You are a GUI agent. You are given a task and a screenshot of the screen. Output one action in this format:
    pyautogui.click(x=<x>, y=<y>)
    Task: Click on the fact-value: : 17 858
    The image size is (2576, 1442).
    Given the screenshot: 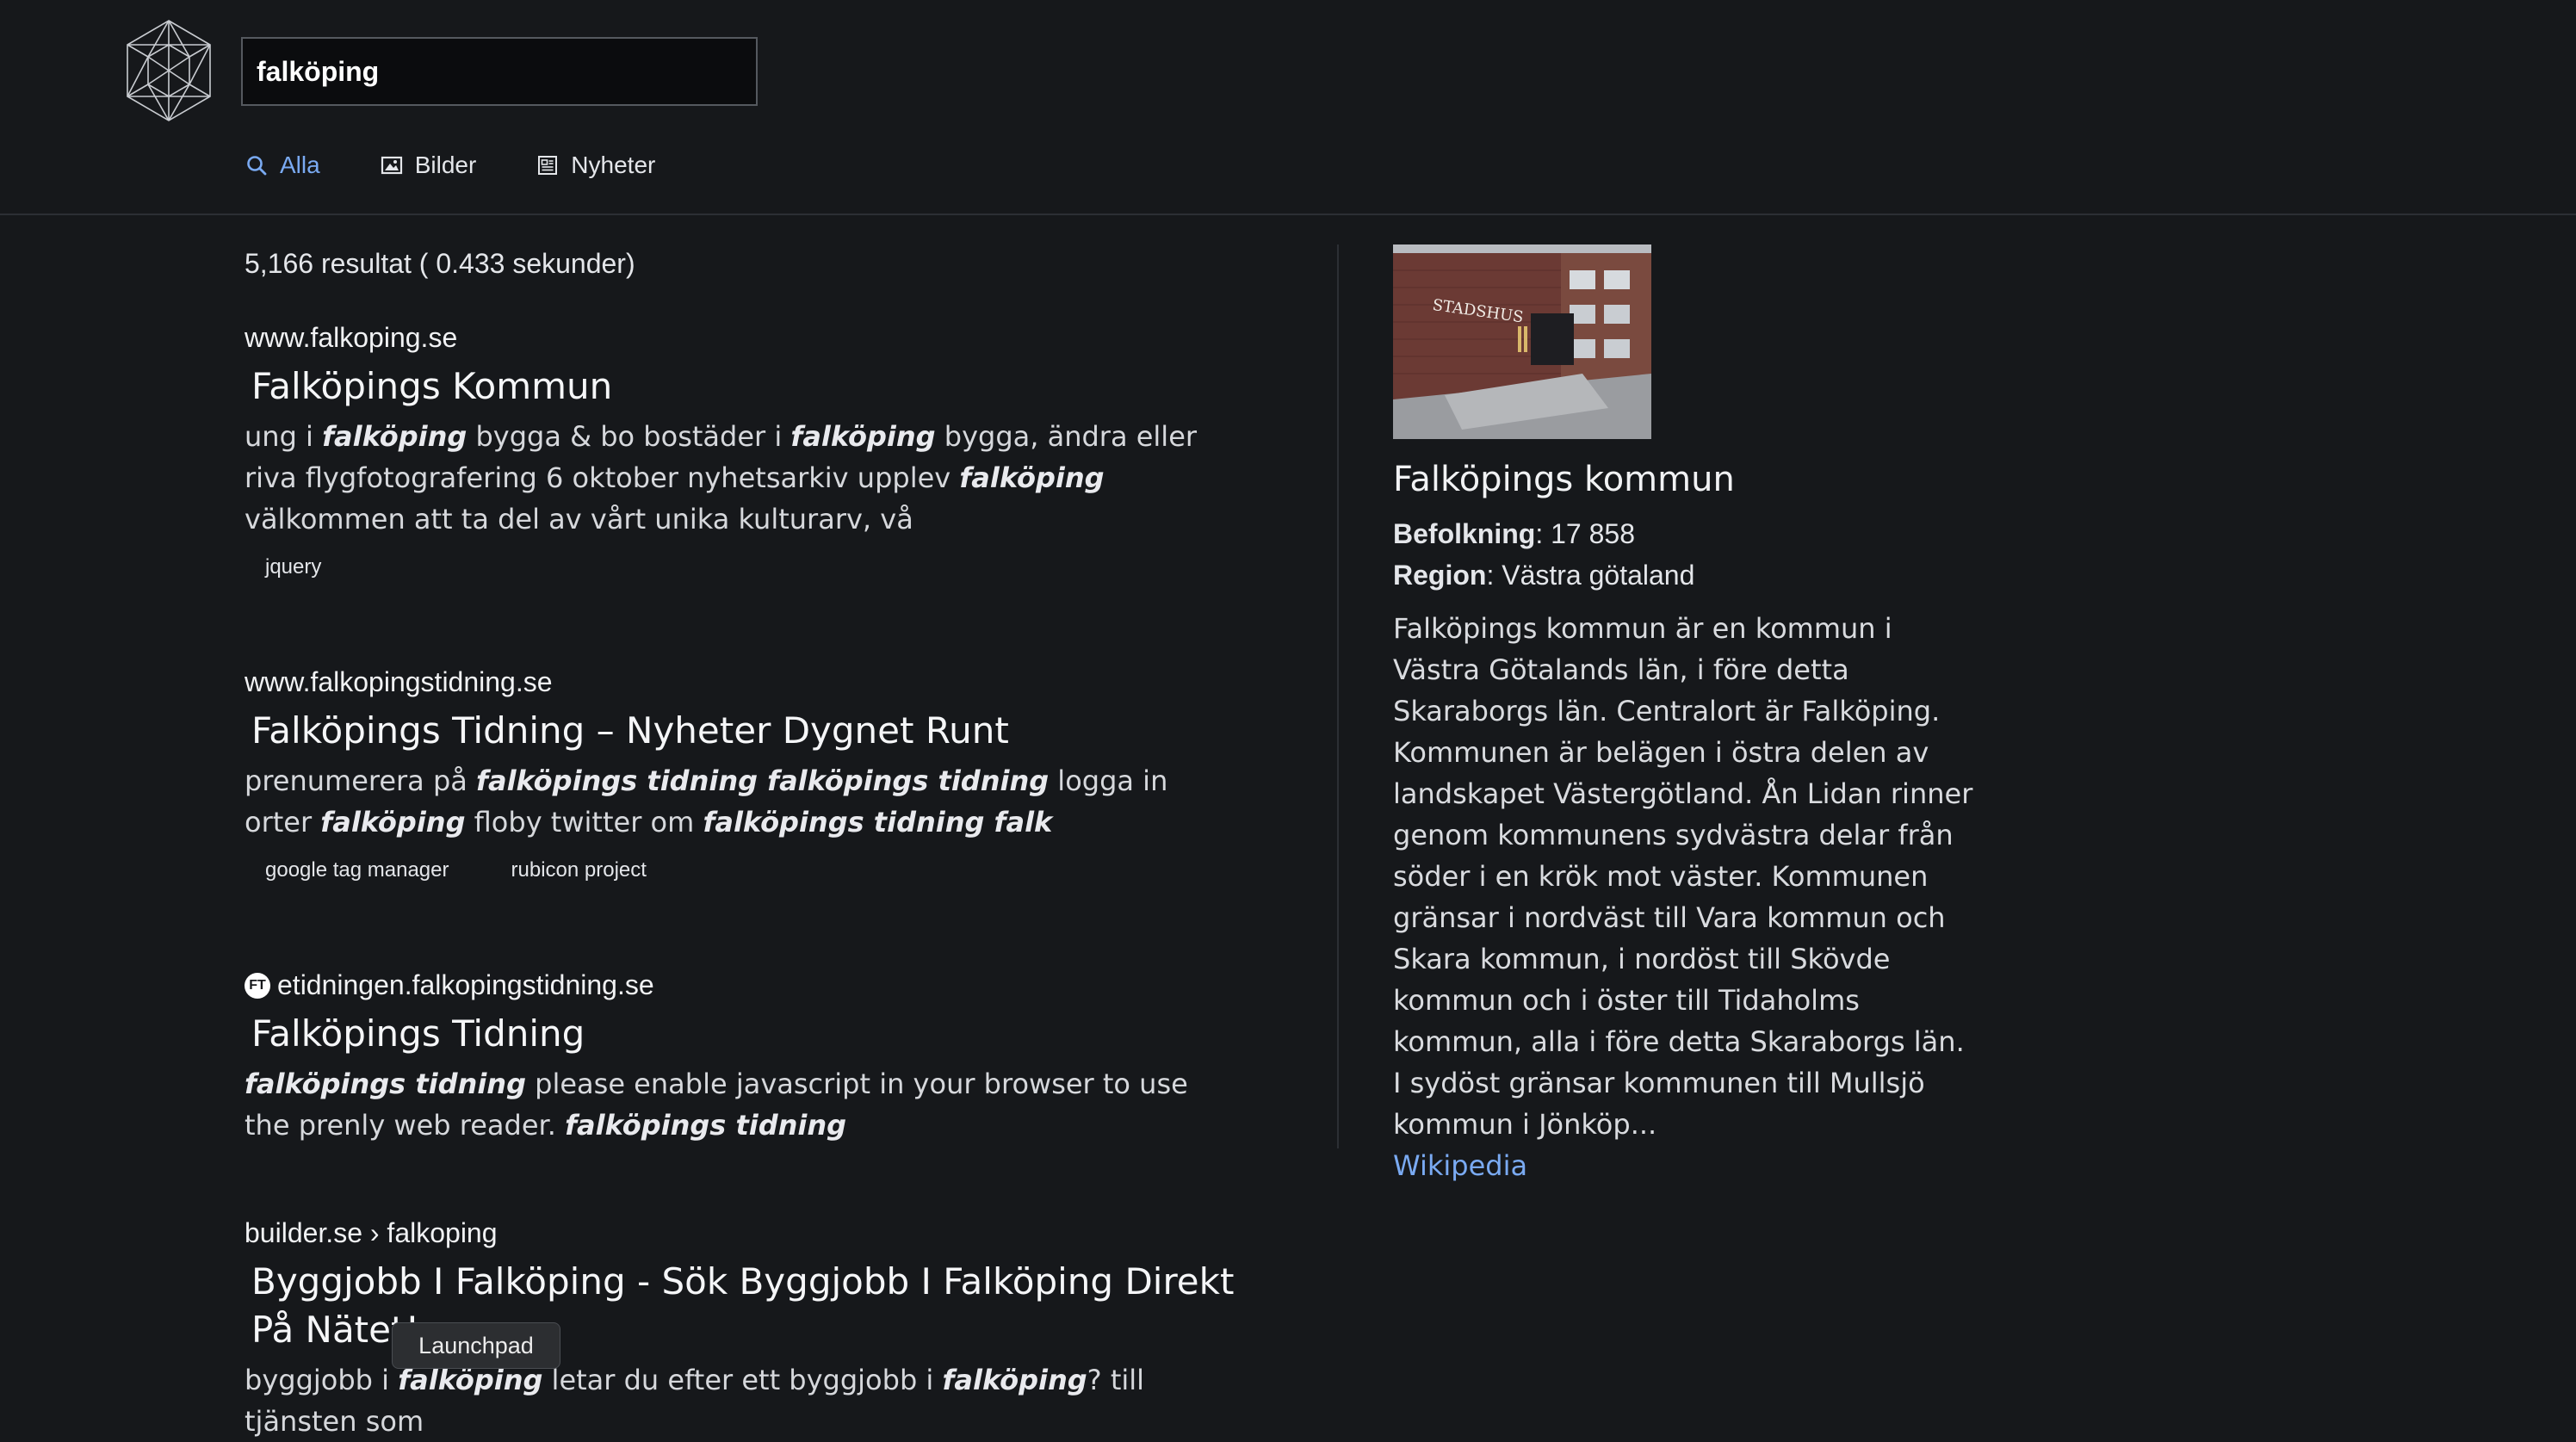 What is the action you would take?
    pyautogui.click(x=1585, y=533)
    